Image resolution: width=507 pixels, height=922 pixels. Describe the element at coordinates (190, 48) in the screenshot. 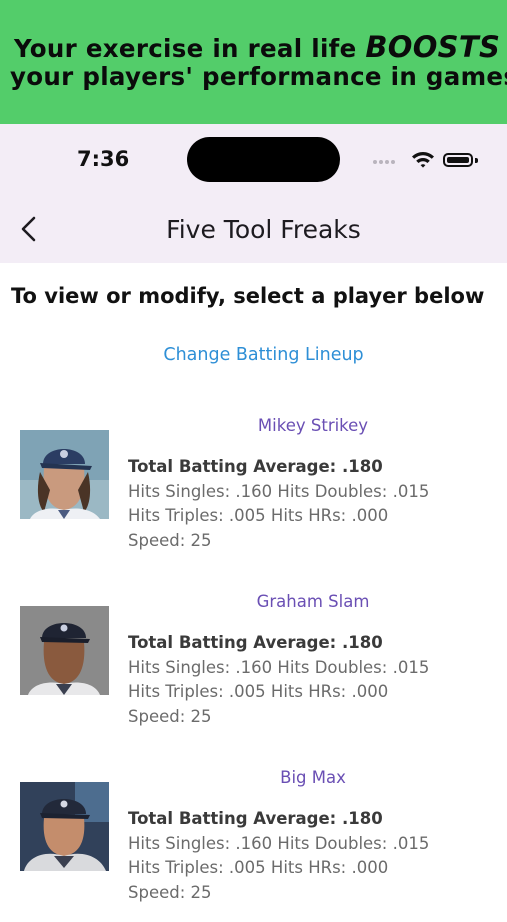

I see `promo-text: Your exercise in real life` at that location.